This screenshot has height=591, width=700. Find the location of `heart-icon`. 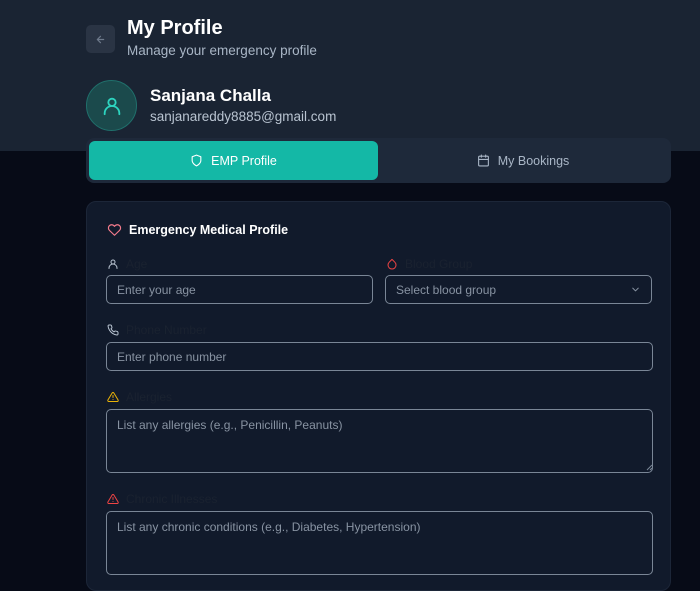

heart-icon is located at coordinates (114, 230).